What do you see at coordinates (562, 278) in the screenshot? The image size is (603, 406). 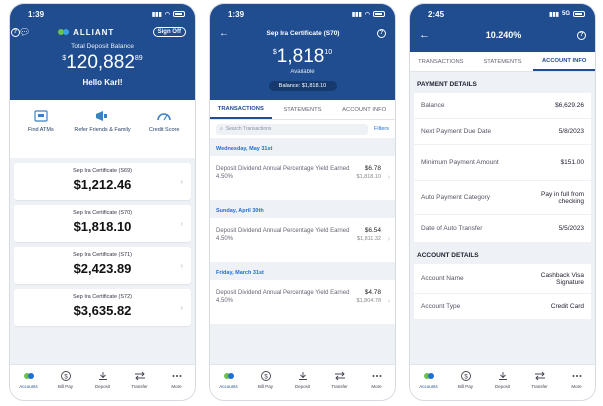 I see `detail-value: Cashback Visa Signature` at bounding box center [562, 278].